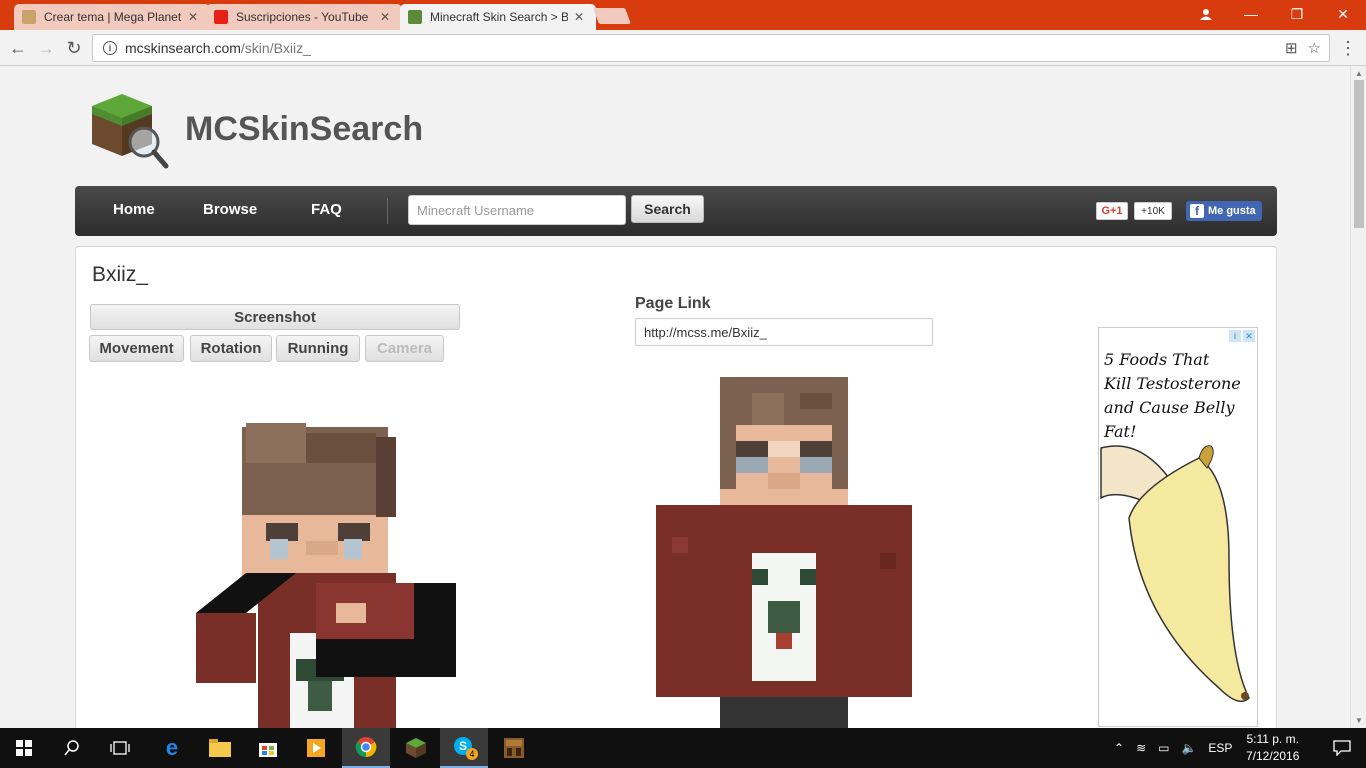 Image resolution: width=1366 pixels, height=768 pixels. I want to click on volume-icon: 🔈, so click(1188, 748).